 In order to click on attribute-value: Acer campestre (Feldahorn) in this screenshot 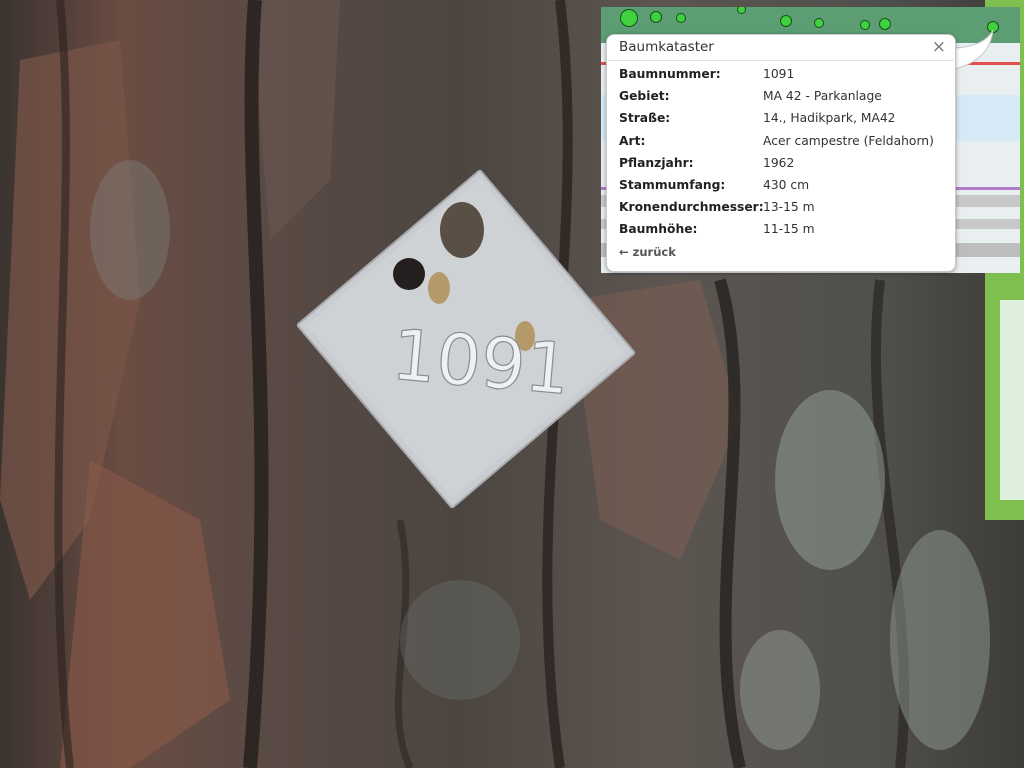, I will do `click(848, 140)`.